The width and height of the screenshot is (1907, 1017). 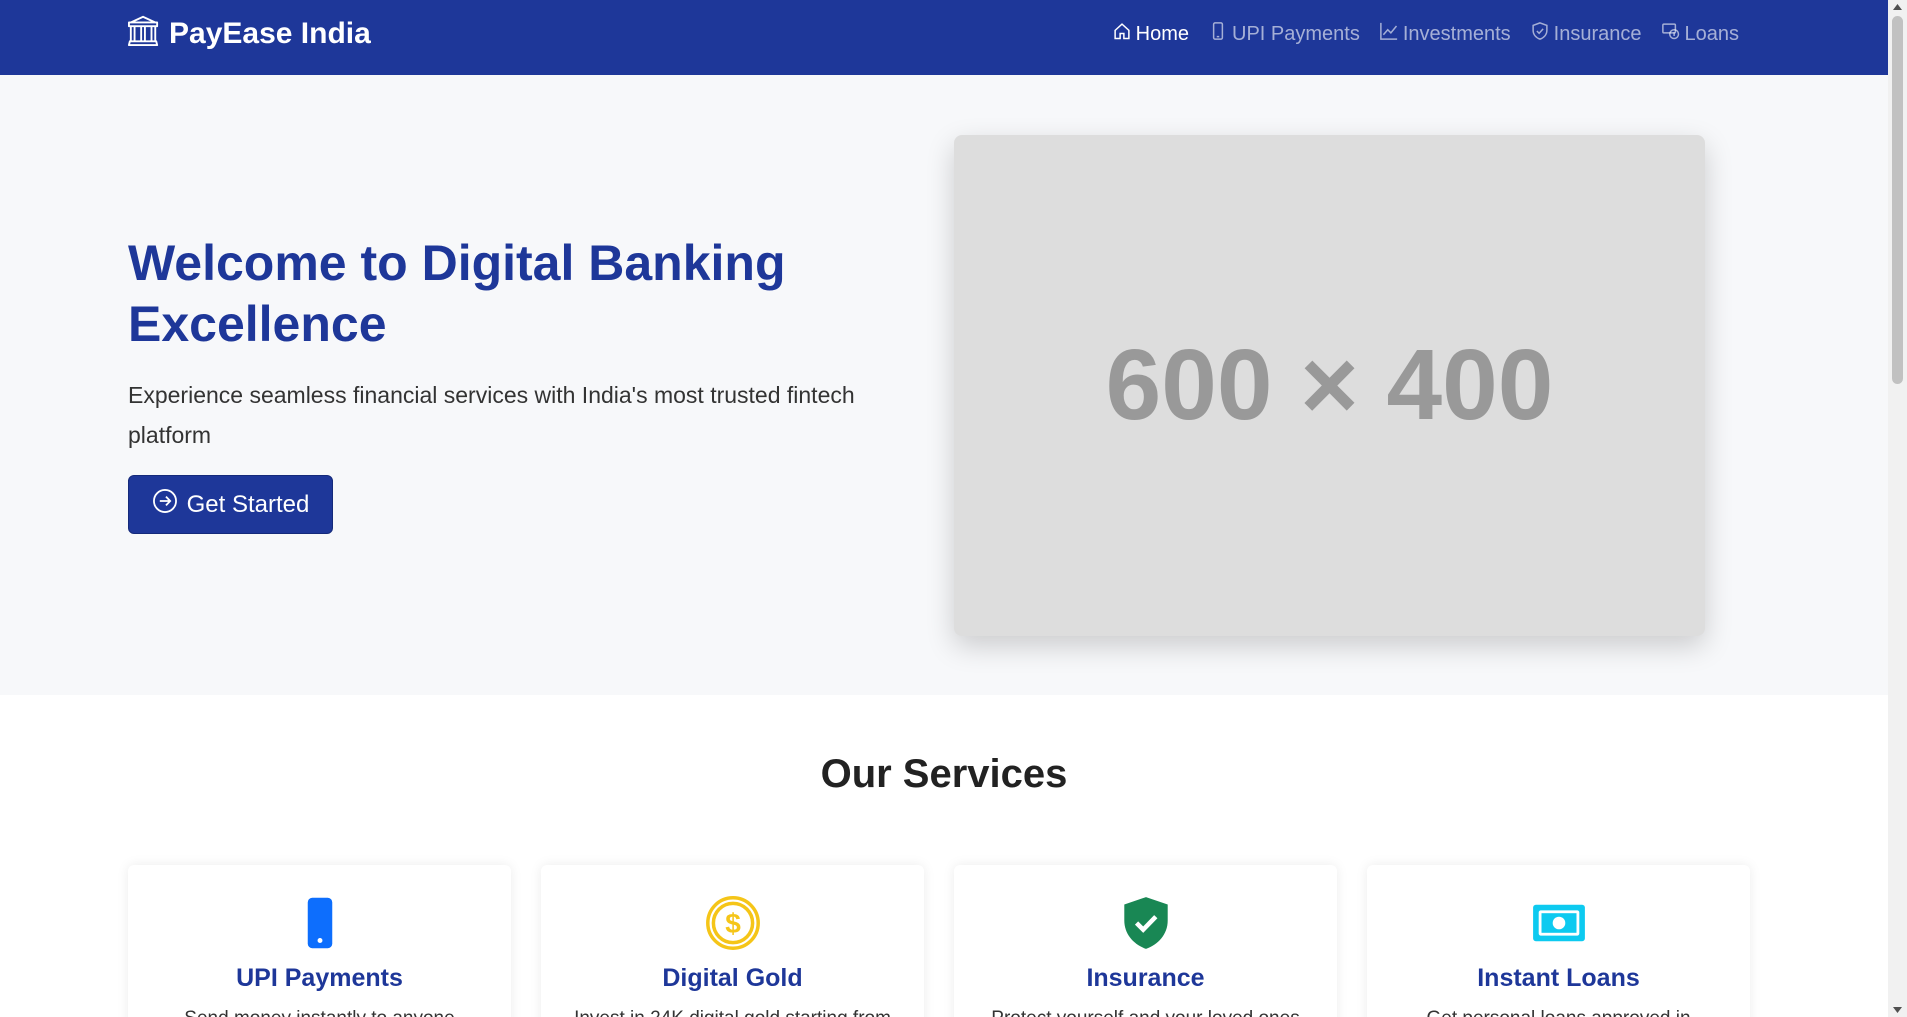 I want to click on hero-title: Welcome to Digital Banking Excellence, so click(x=457, y=293).